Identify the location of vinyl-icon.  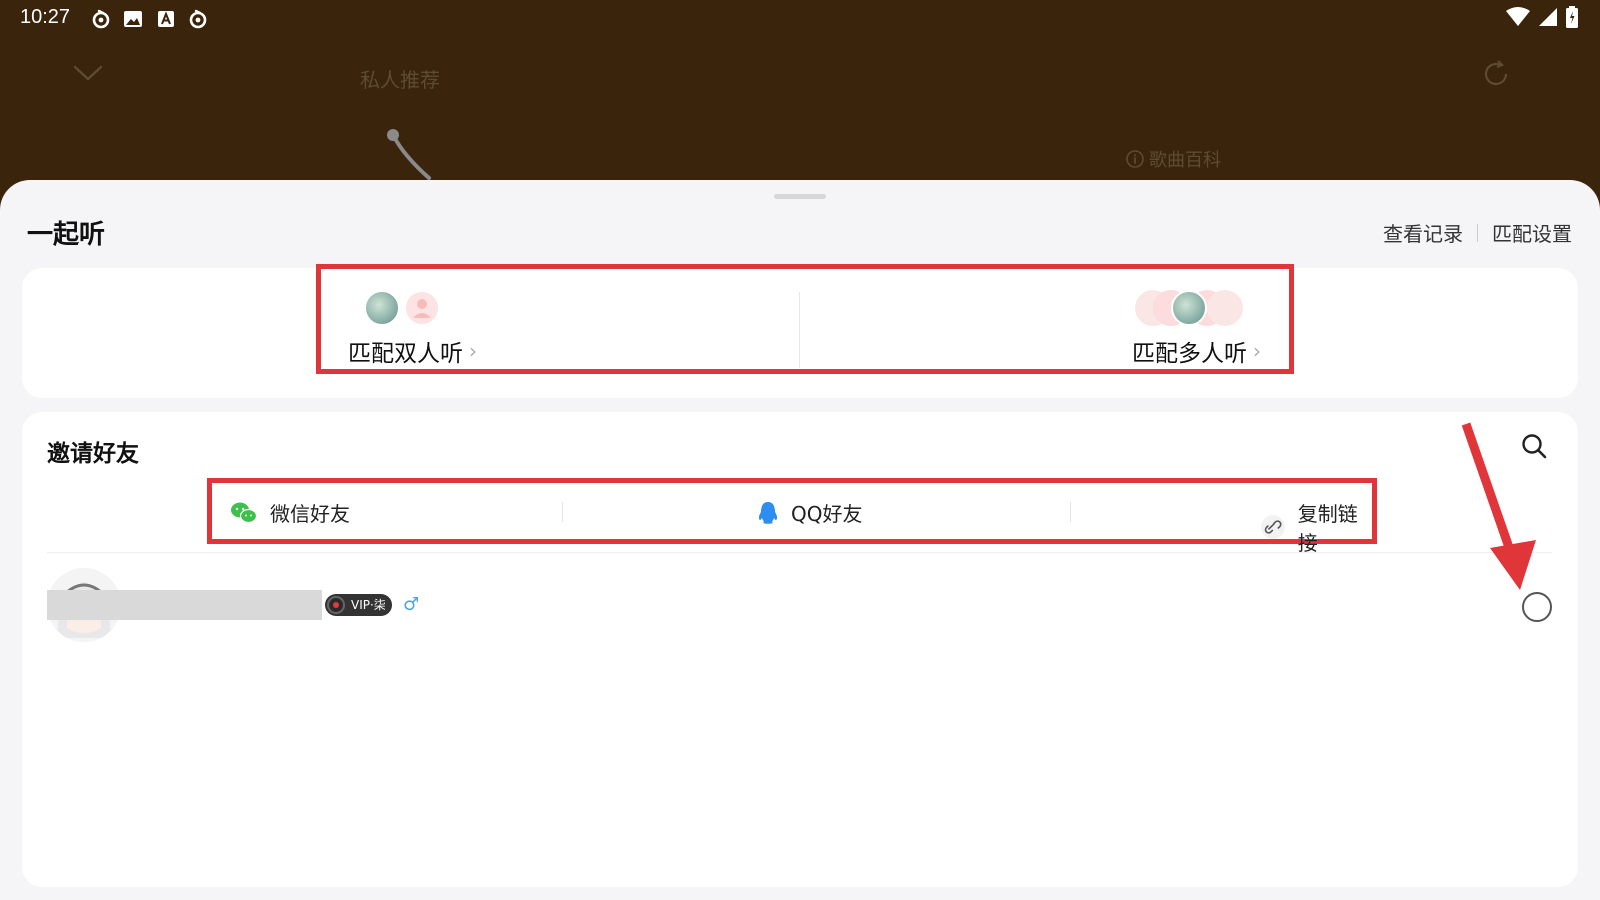
(336, 605).